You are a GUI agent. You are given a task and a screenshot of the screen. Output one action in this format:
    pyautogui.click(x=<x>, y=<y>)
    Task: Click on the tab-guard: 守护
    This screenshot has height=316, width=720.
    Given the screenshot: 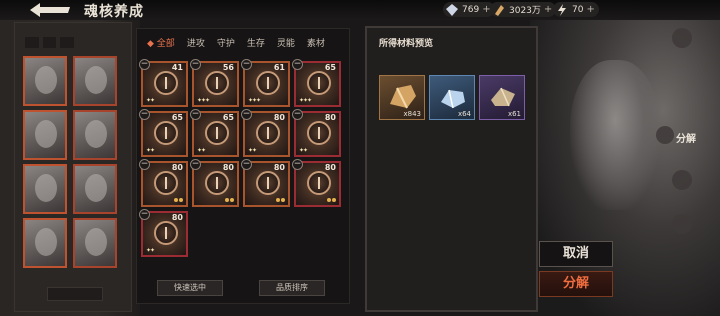 What is the action you would take?
    pyautogui.click(x=226, y=44)
    